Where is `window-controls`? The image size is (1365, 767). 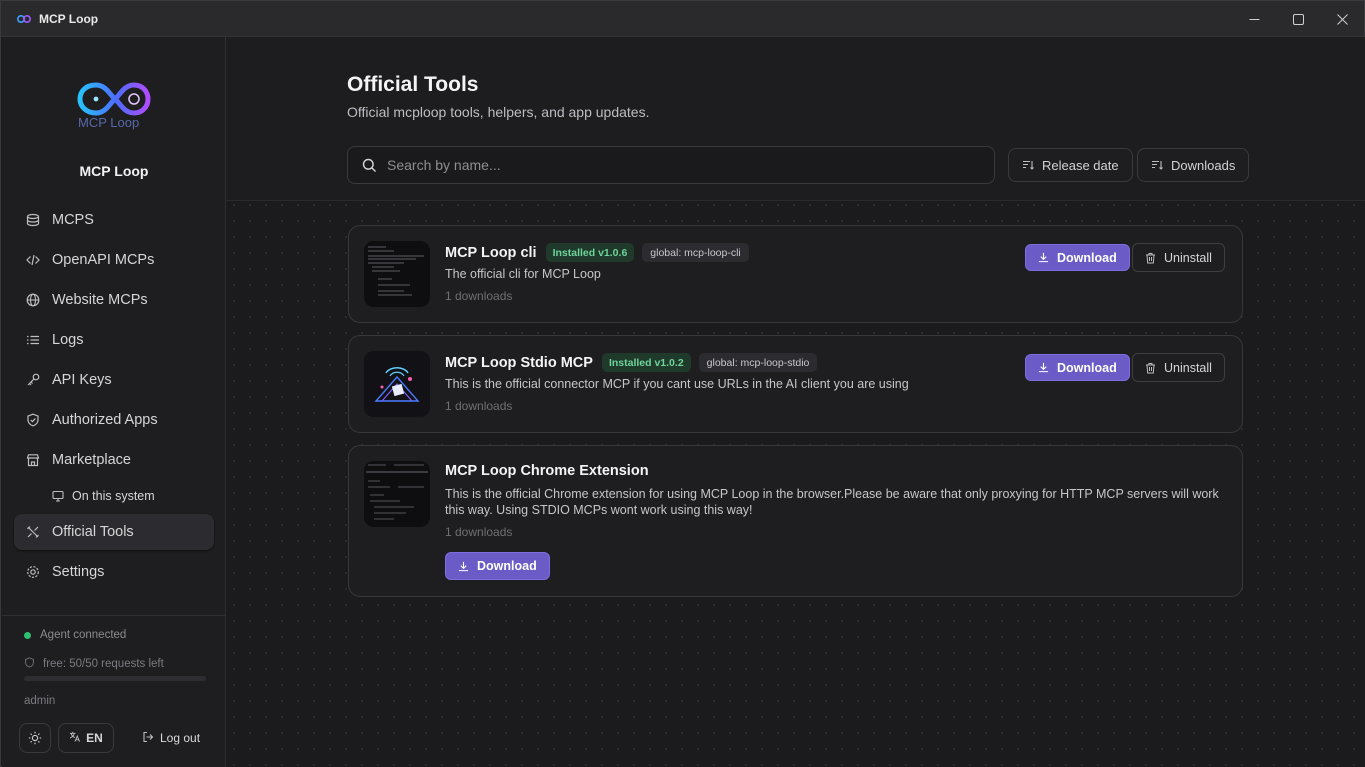
window-controls is located at coordinates (1298, 19).